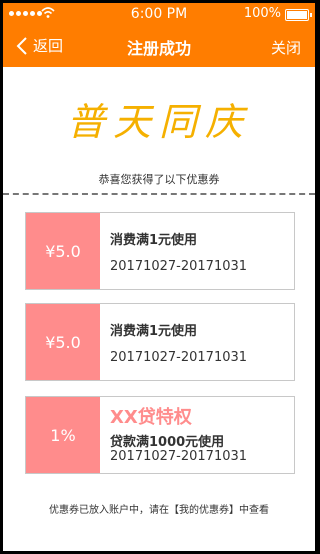 This screenshot has width=320, height=554. Describe the element at coordinates (167, 442) in the screenshot. I see `coupon-condition: 贷款满1000元使用` at that location.